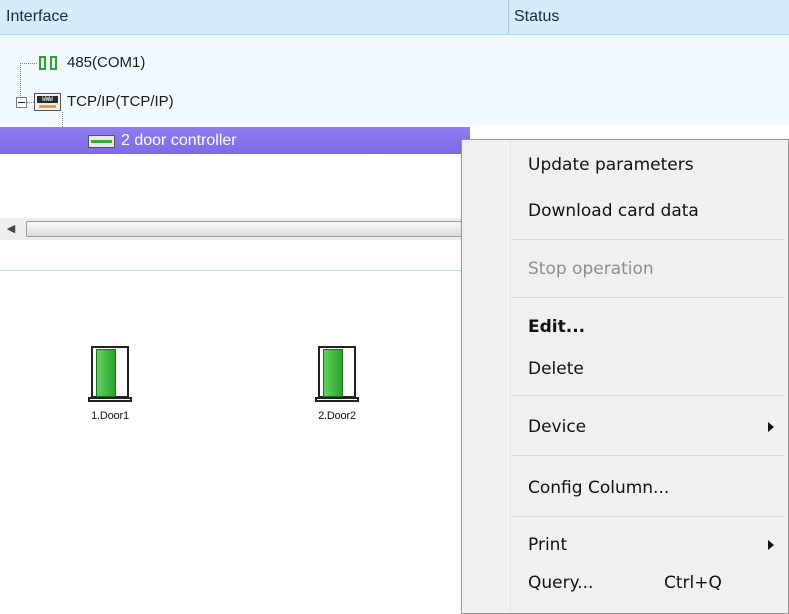 This screenshot has height=614, width=789. I want to click on door-item-2: 2.Door2, so click(337, 384).